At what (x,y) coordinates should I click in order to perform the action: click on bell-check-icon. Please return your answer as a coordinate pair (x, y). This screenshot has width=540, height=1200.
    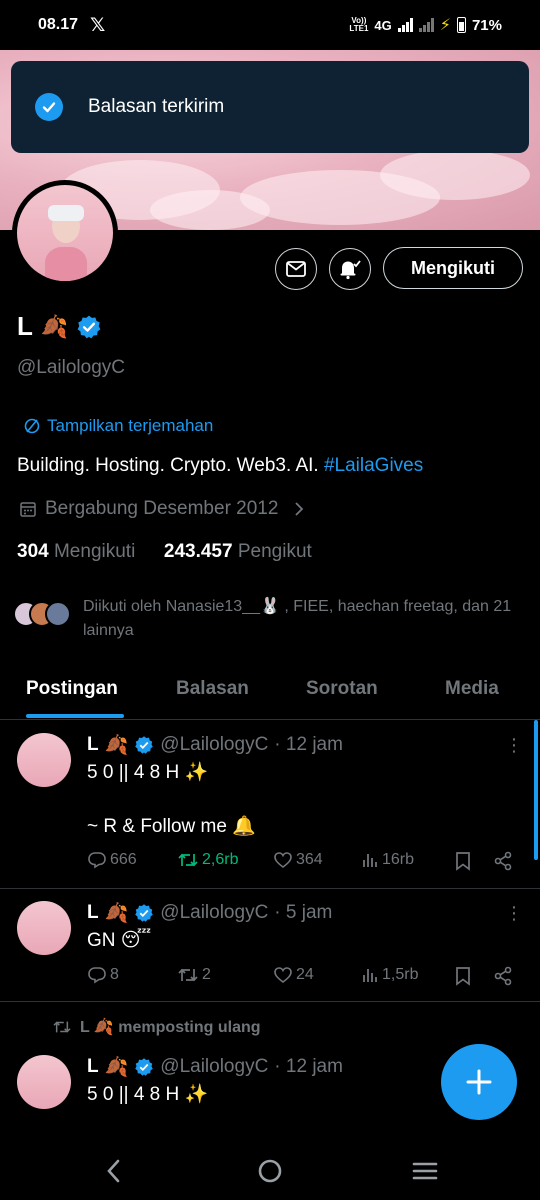
    Looking at the image, I should click on (350, 270).